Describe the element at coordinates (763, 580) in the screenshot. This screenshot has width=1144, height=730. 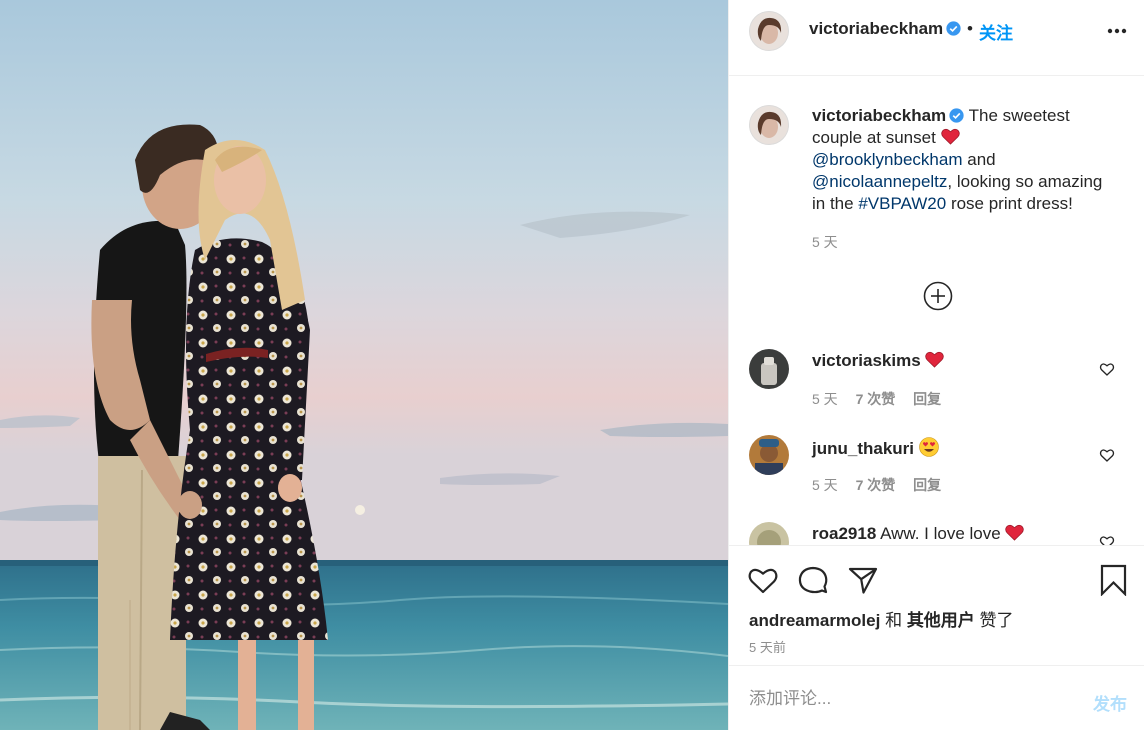
I see `like-heart-icon` at that location.